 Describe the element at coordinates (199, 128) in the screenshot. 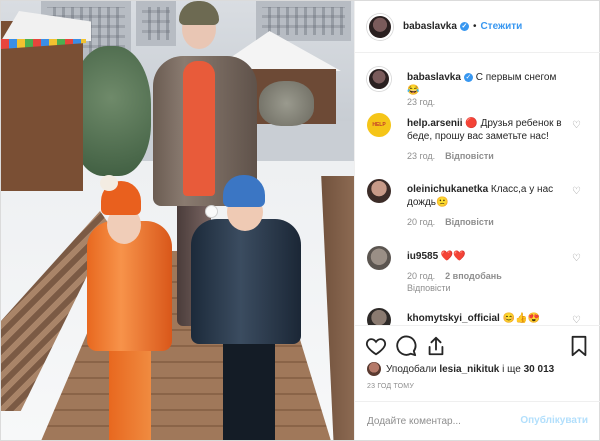

I see `woman-sweater` at that location.